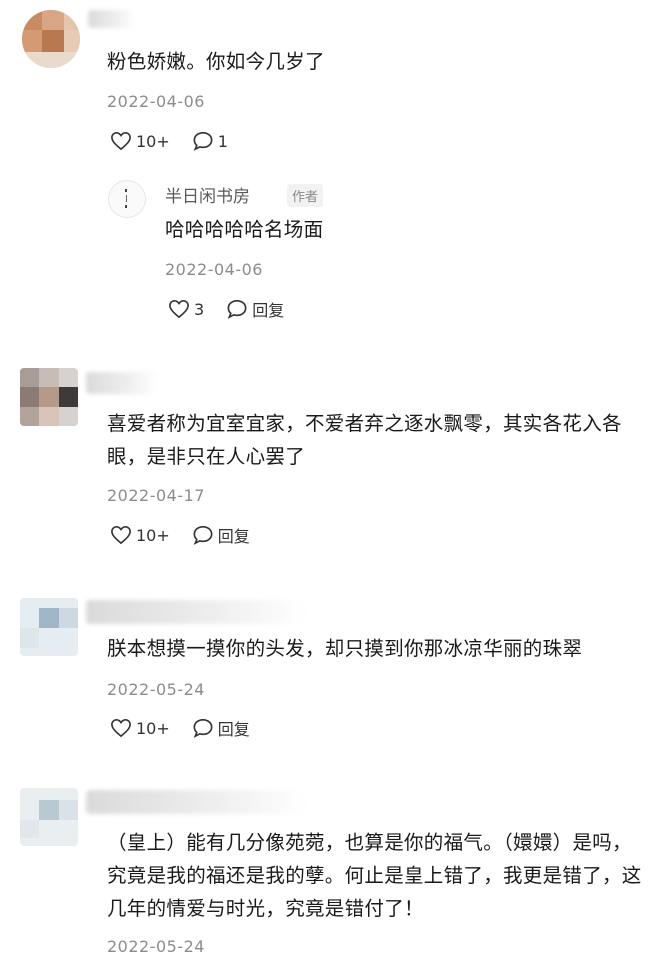 This screenshot has height=971, width=660. I want to click on reply-date: 2022-04-06, so click(214, 269).